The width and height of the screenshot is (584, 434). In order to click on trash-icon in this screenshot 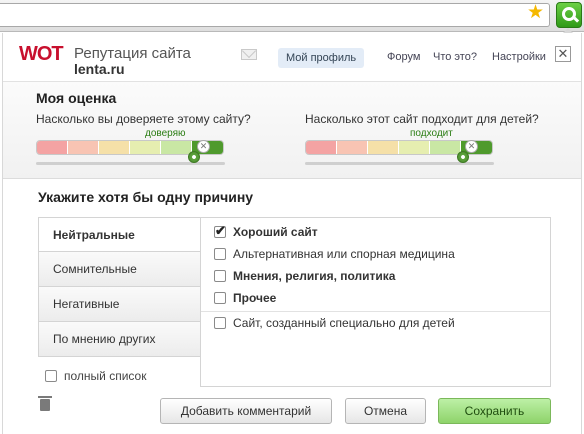, I will do `click(45, 403)`.